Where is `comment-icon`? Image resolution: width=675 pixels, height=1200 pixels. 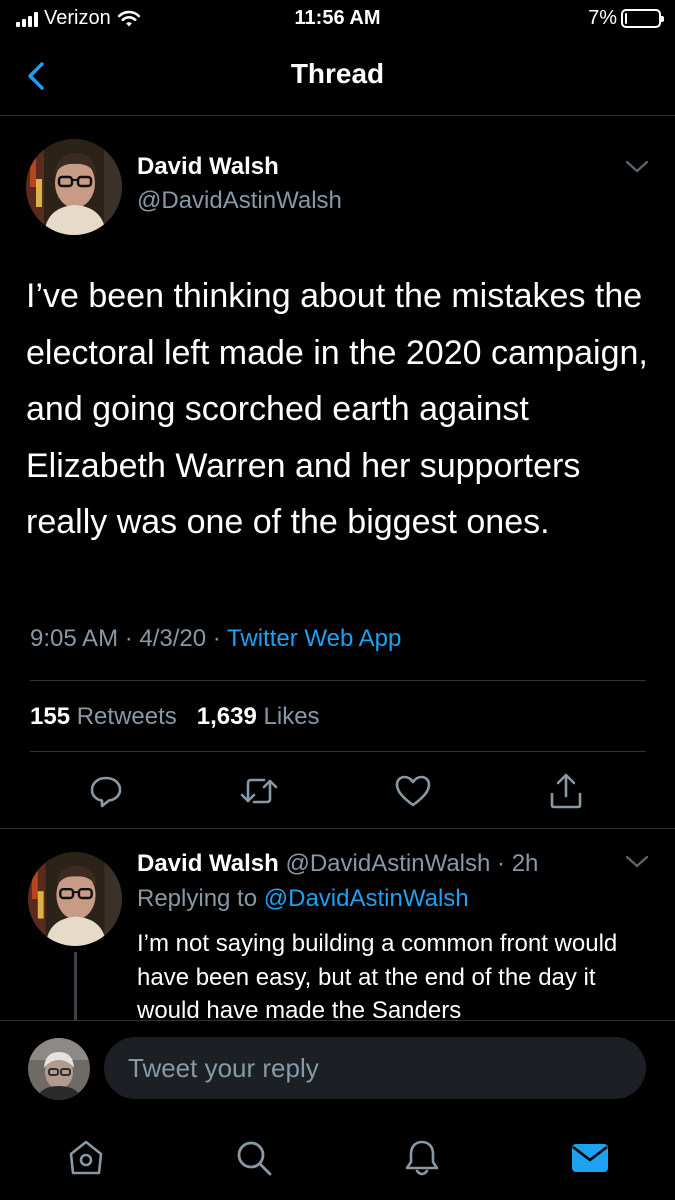
comment-icon is located at coordinates (106, 792).